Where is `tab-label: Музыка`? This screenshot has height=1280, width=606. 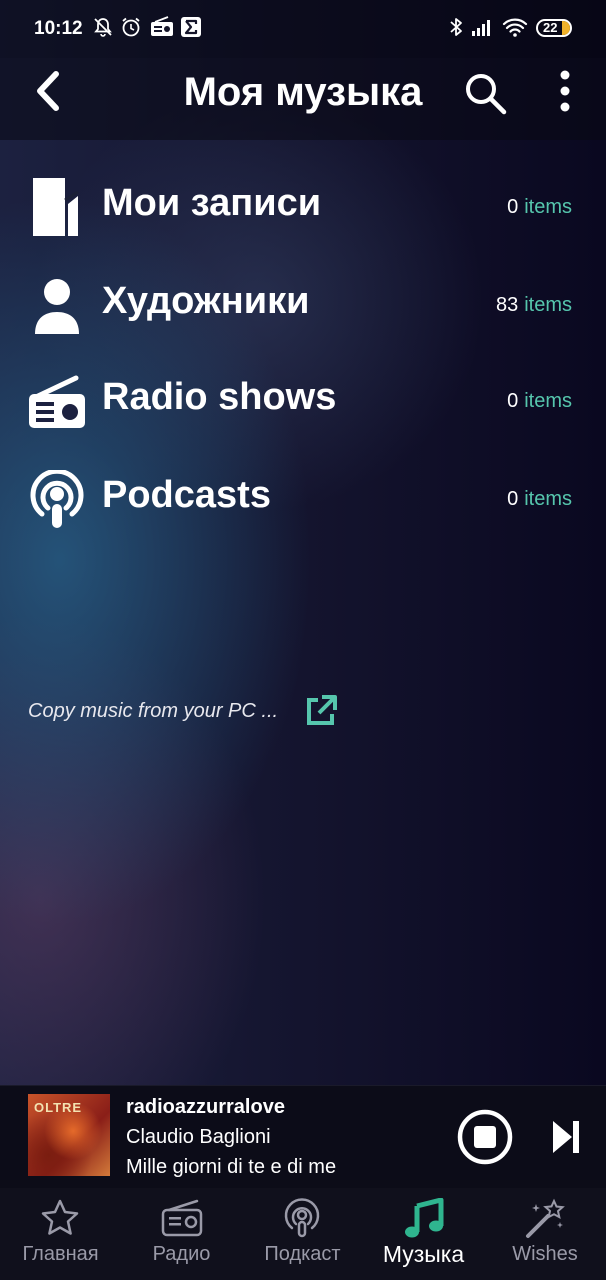
tab-label: Музыка is located at coordinates (423, 1254).